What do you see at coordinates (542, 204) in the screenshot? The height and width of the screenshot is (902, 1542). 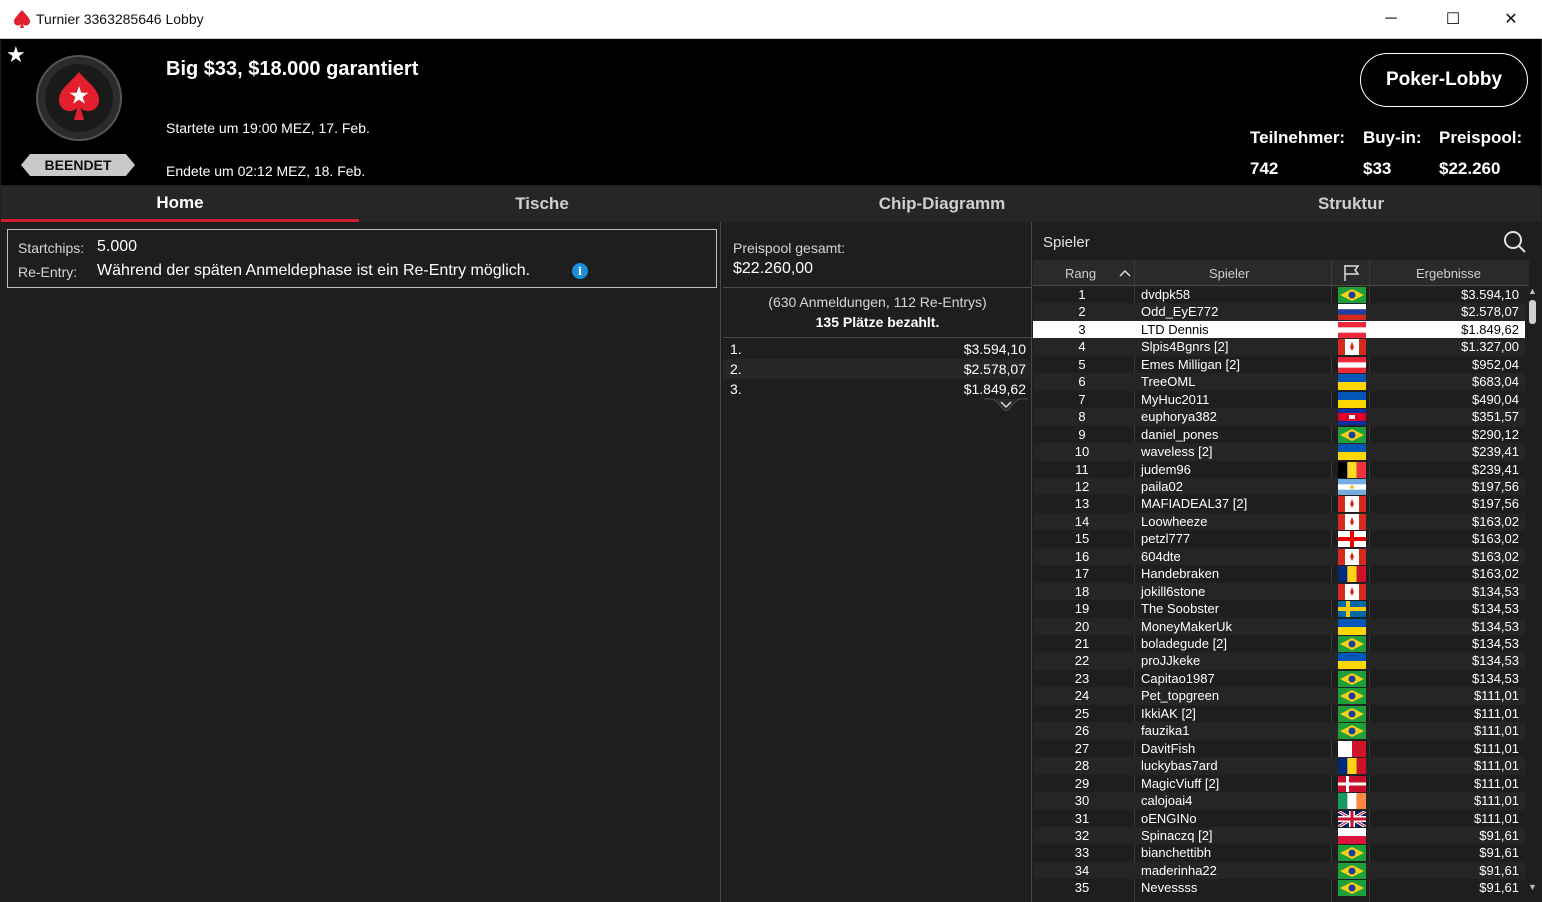 I see `tab-tables: Tische` at bounding box center [542, 204].